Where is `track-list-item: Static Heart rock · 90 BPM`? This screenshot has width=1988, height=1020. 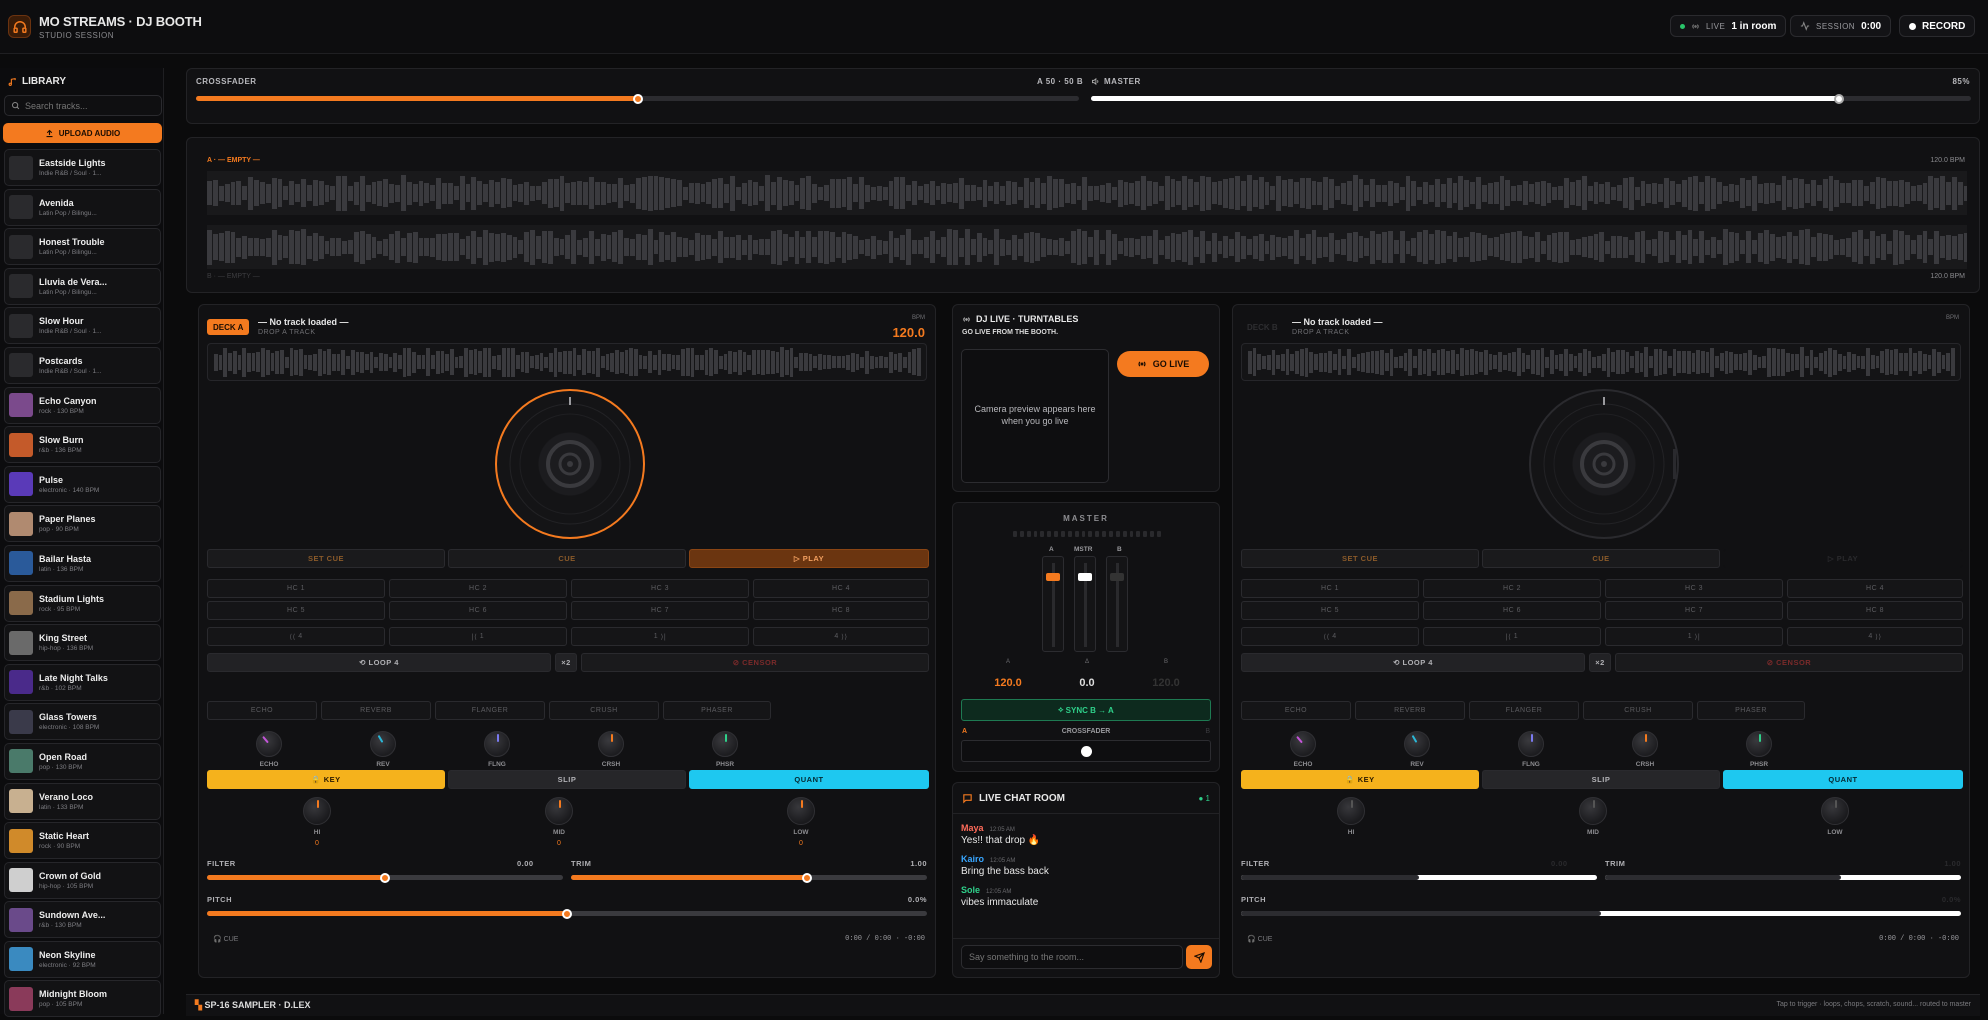
track-list-item: Static Heart rock · 90 BPM is located at coordinates (82, 841).